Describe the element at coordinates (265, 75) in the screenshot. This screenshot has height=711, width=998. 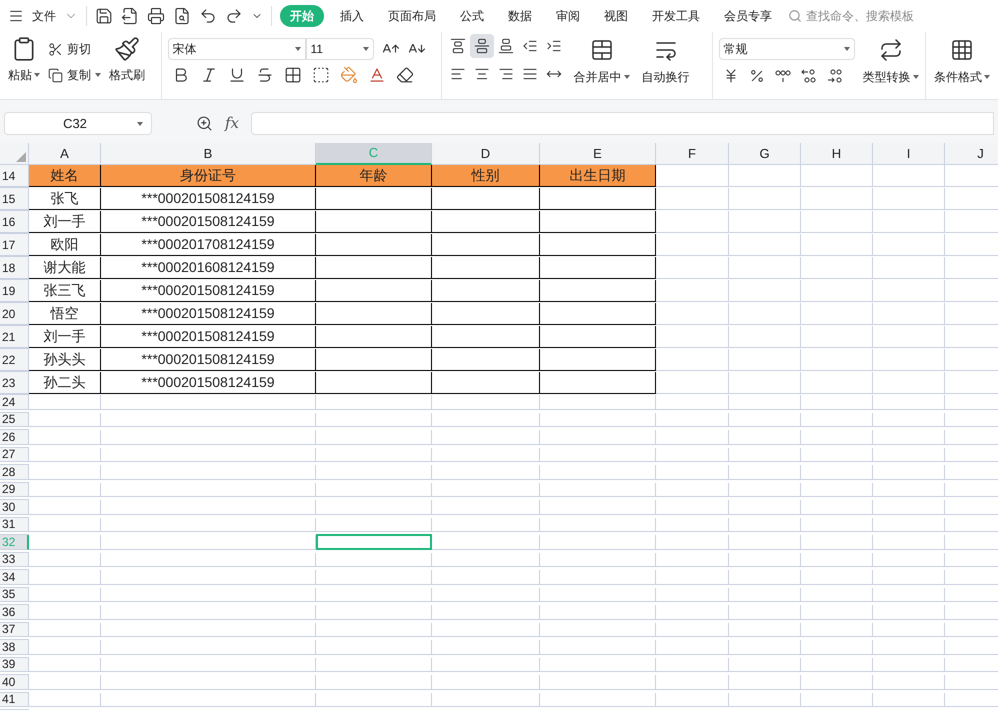
I see `strikethrough-icon` at that location.